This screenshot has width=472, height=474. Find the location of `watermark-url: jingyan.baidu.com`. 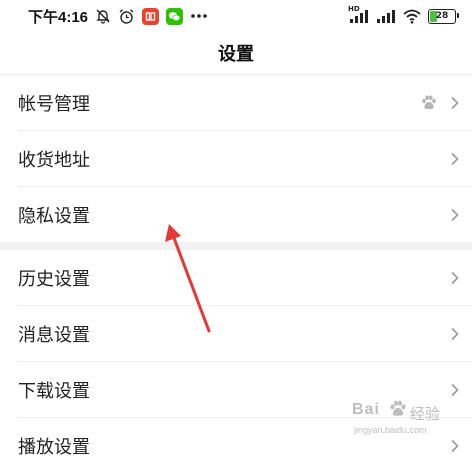

watermark-url: jingyan.baidu.com is located at coordinates (390, 430).